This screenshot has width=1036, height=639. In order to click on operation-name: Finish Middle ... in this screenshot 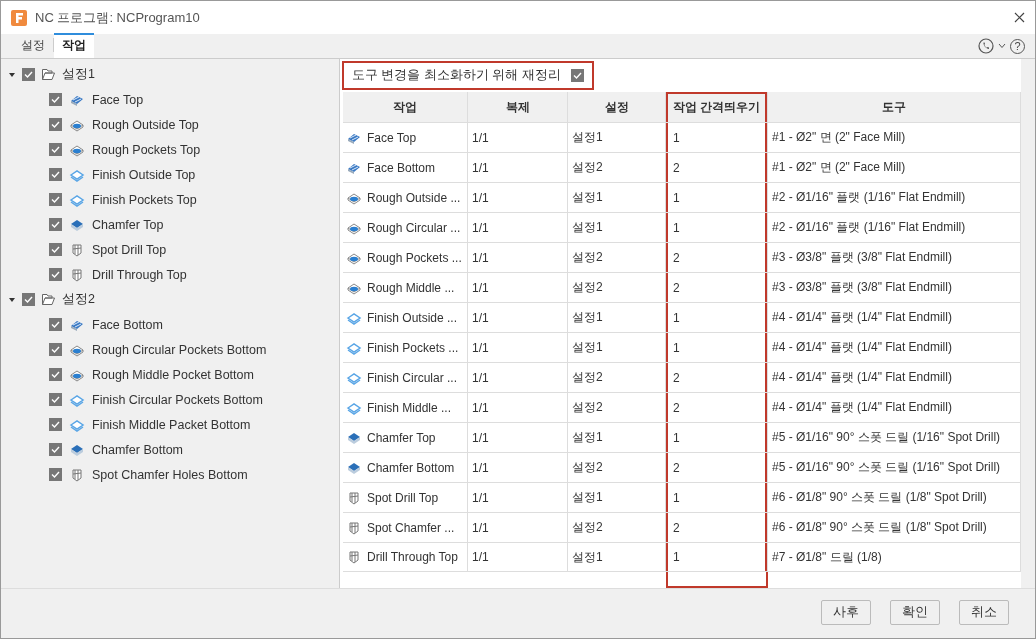, I will do `click(409, 407)`.